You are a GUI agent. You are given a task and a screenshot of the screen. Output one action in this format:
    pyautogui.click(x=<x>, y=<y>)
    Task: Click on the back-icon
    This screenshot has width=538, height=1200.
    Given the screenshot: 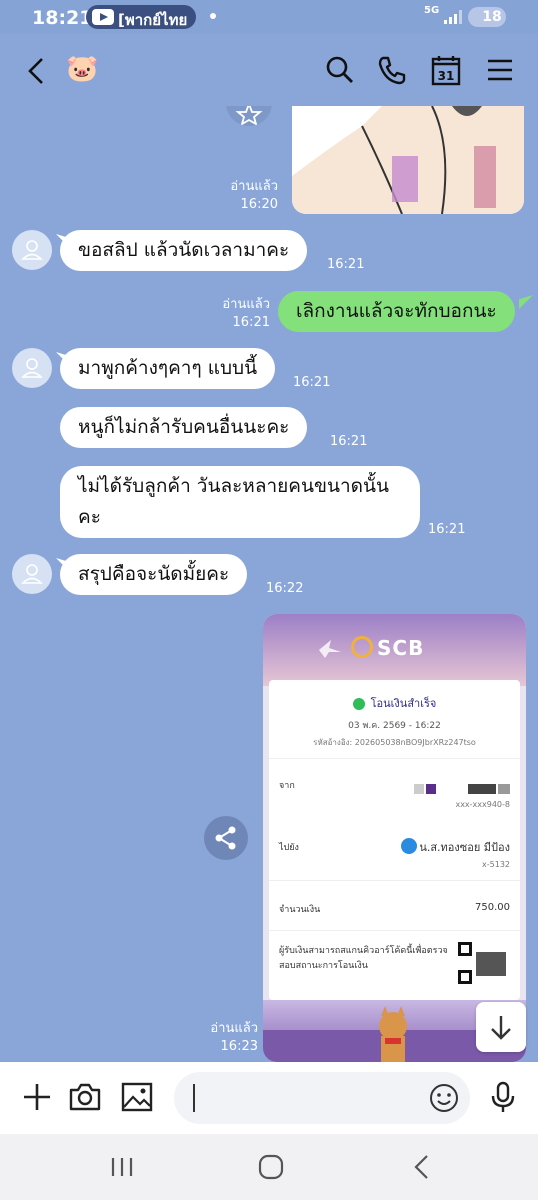 What is the action you would take?
    pyautogui.click(x=38, y=71)
    